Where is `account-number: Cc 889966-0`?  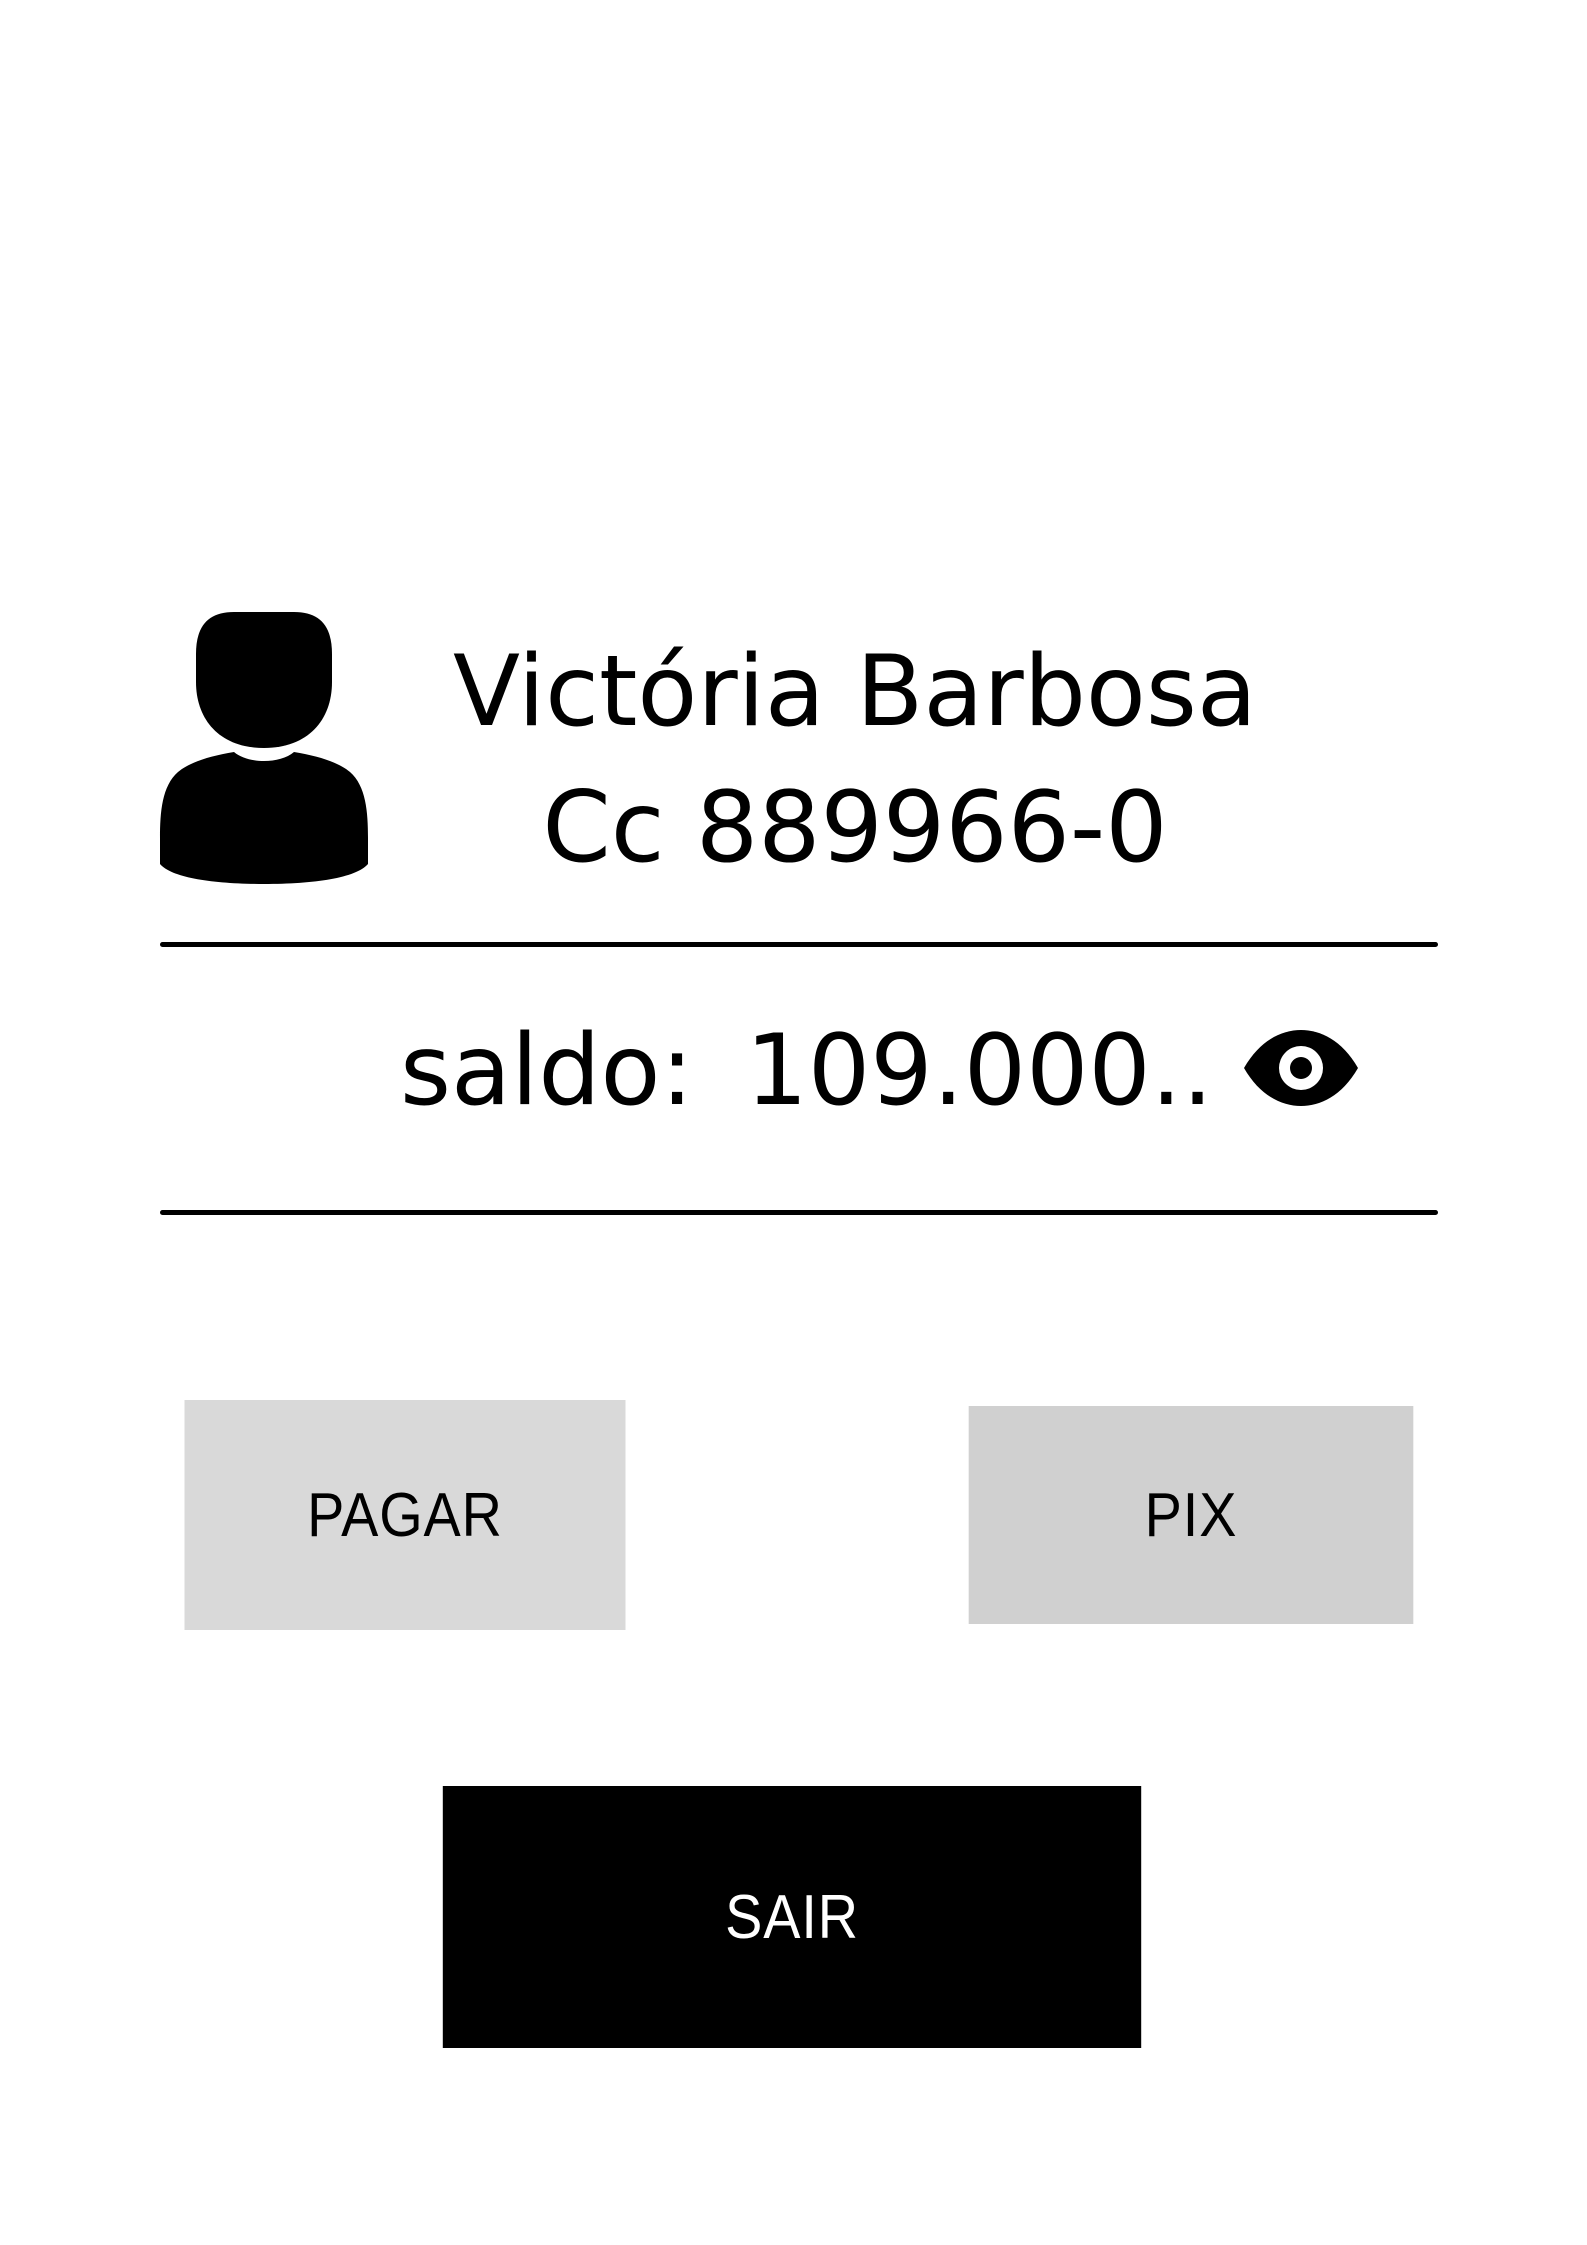
account-number: Cc 889966-0 is located at coordinates (855, 828).